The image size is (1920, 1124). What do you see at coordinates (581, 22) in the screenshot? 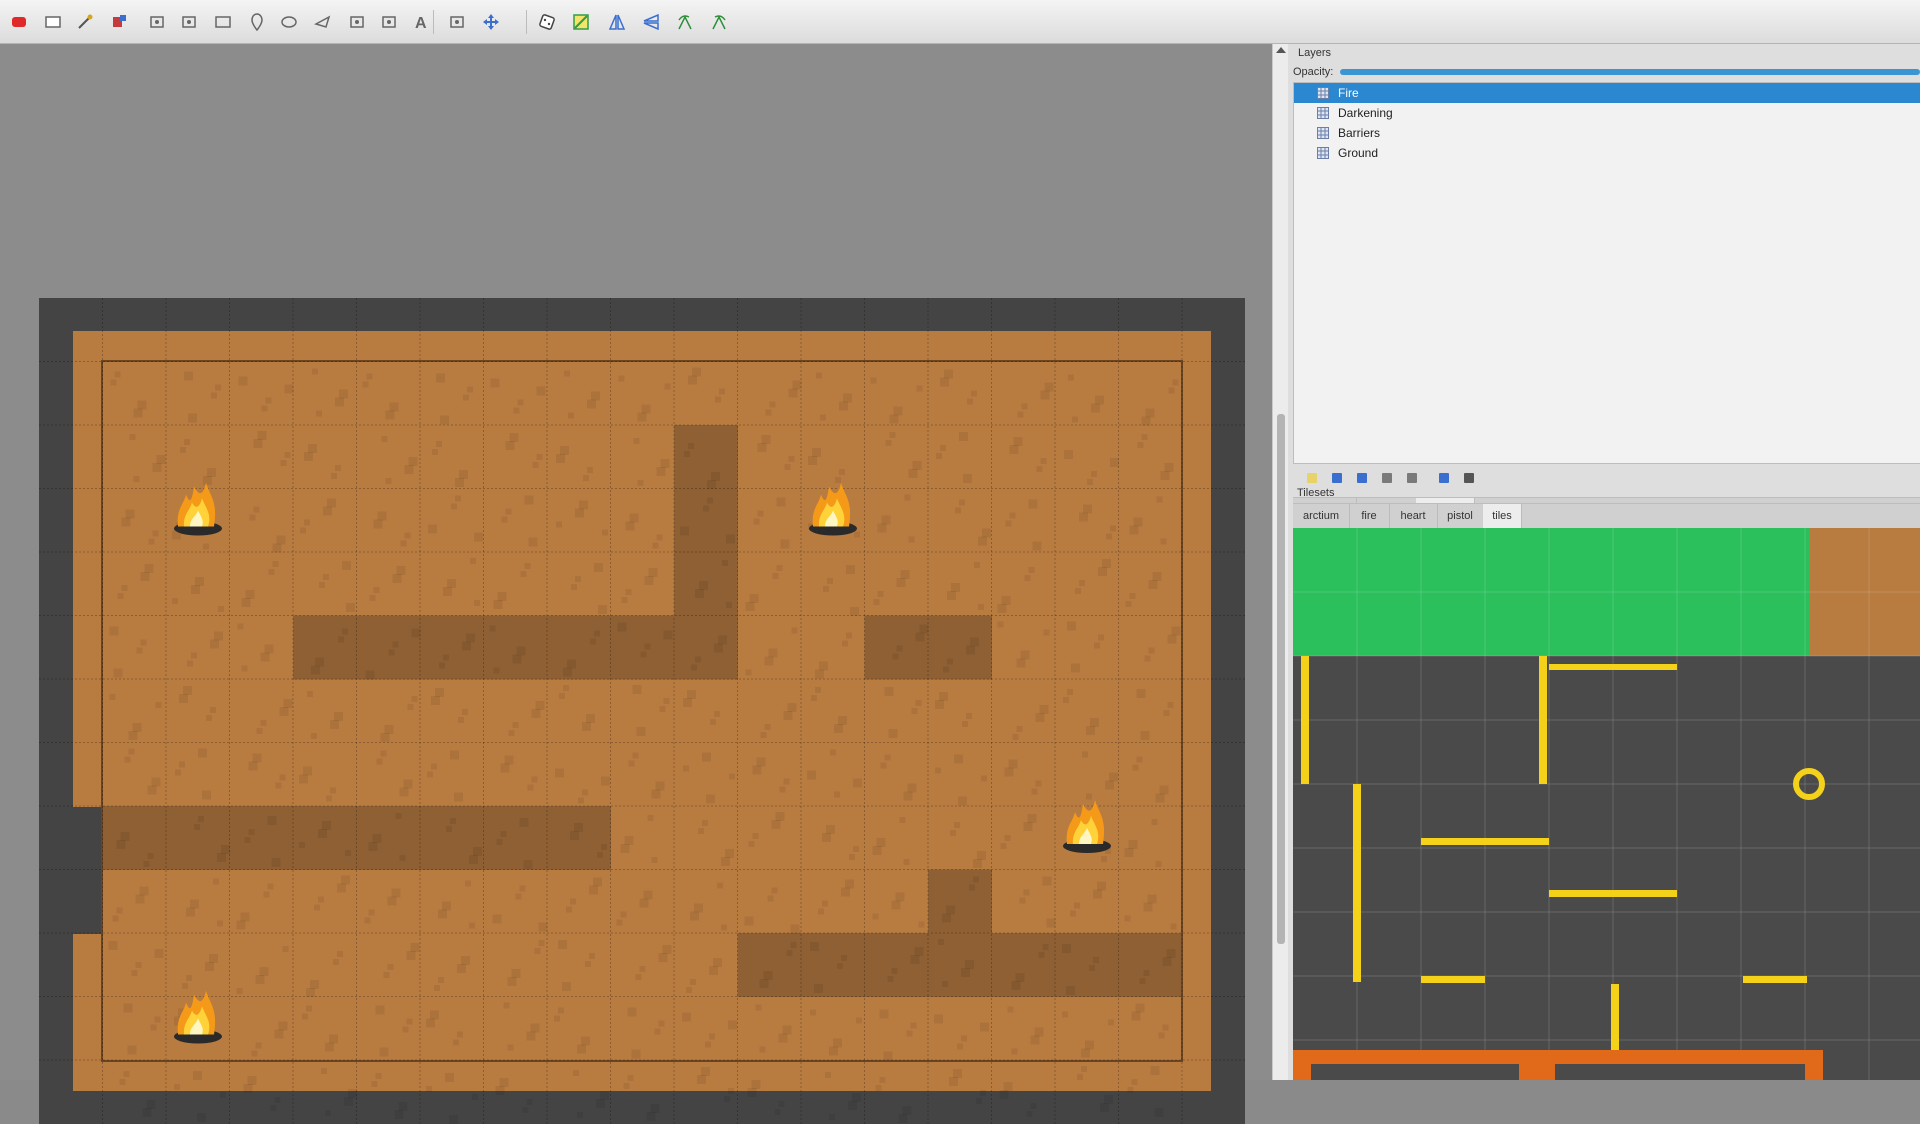
I see `wang-brush-icon` at bounding box center [581, 22].